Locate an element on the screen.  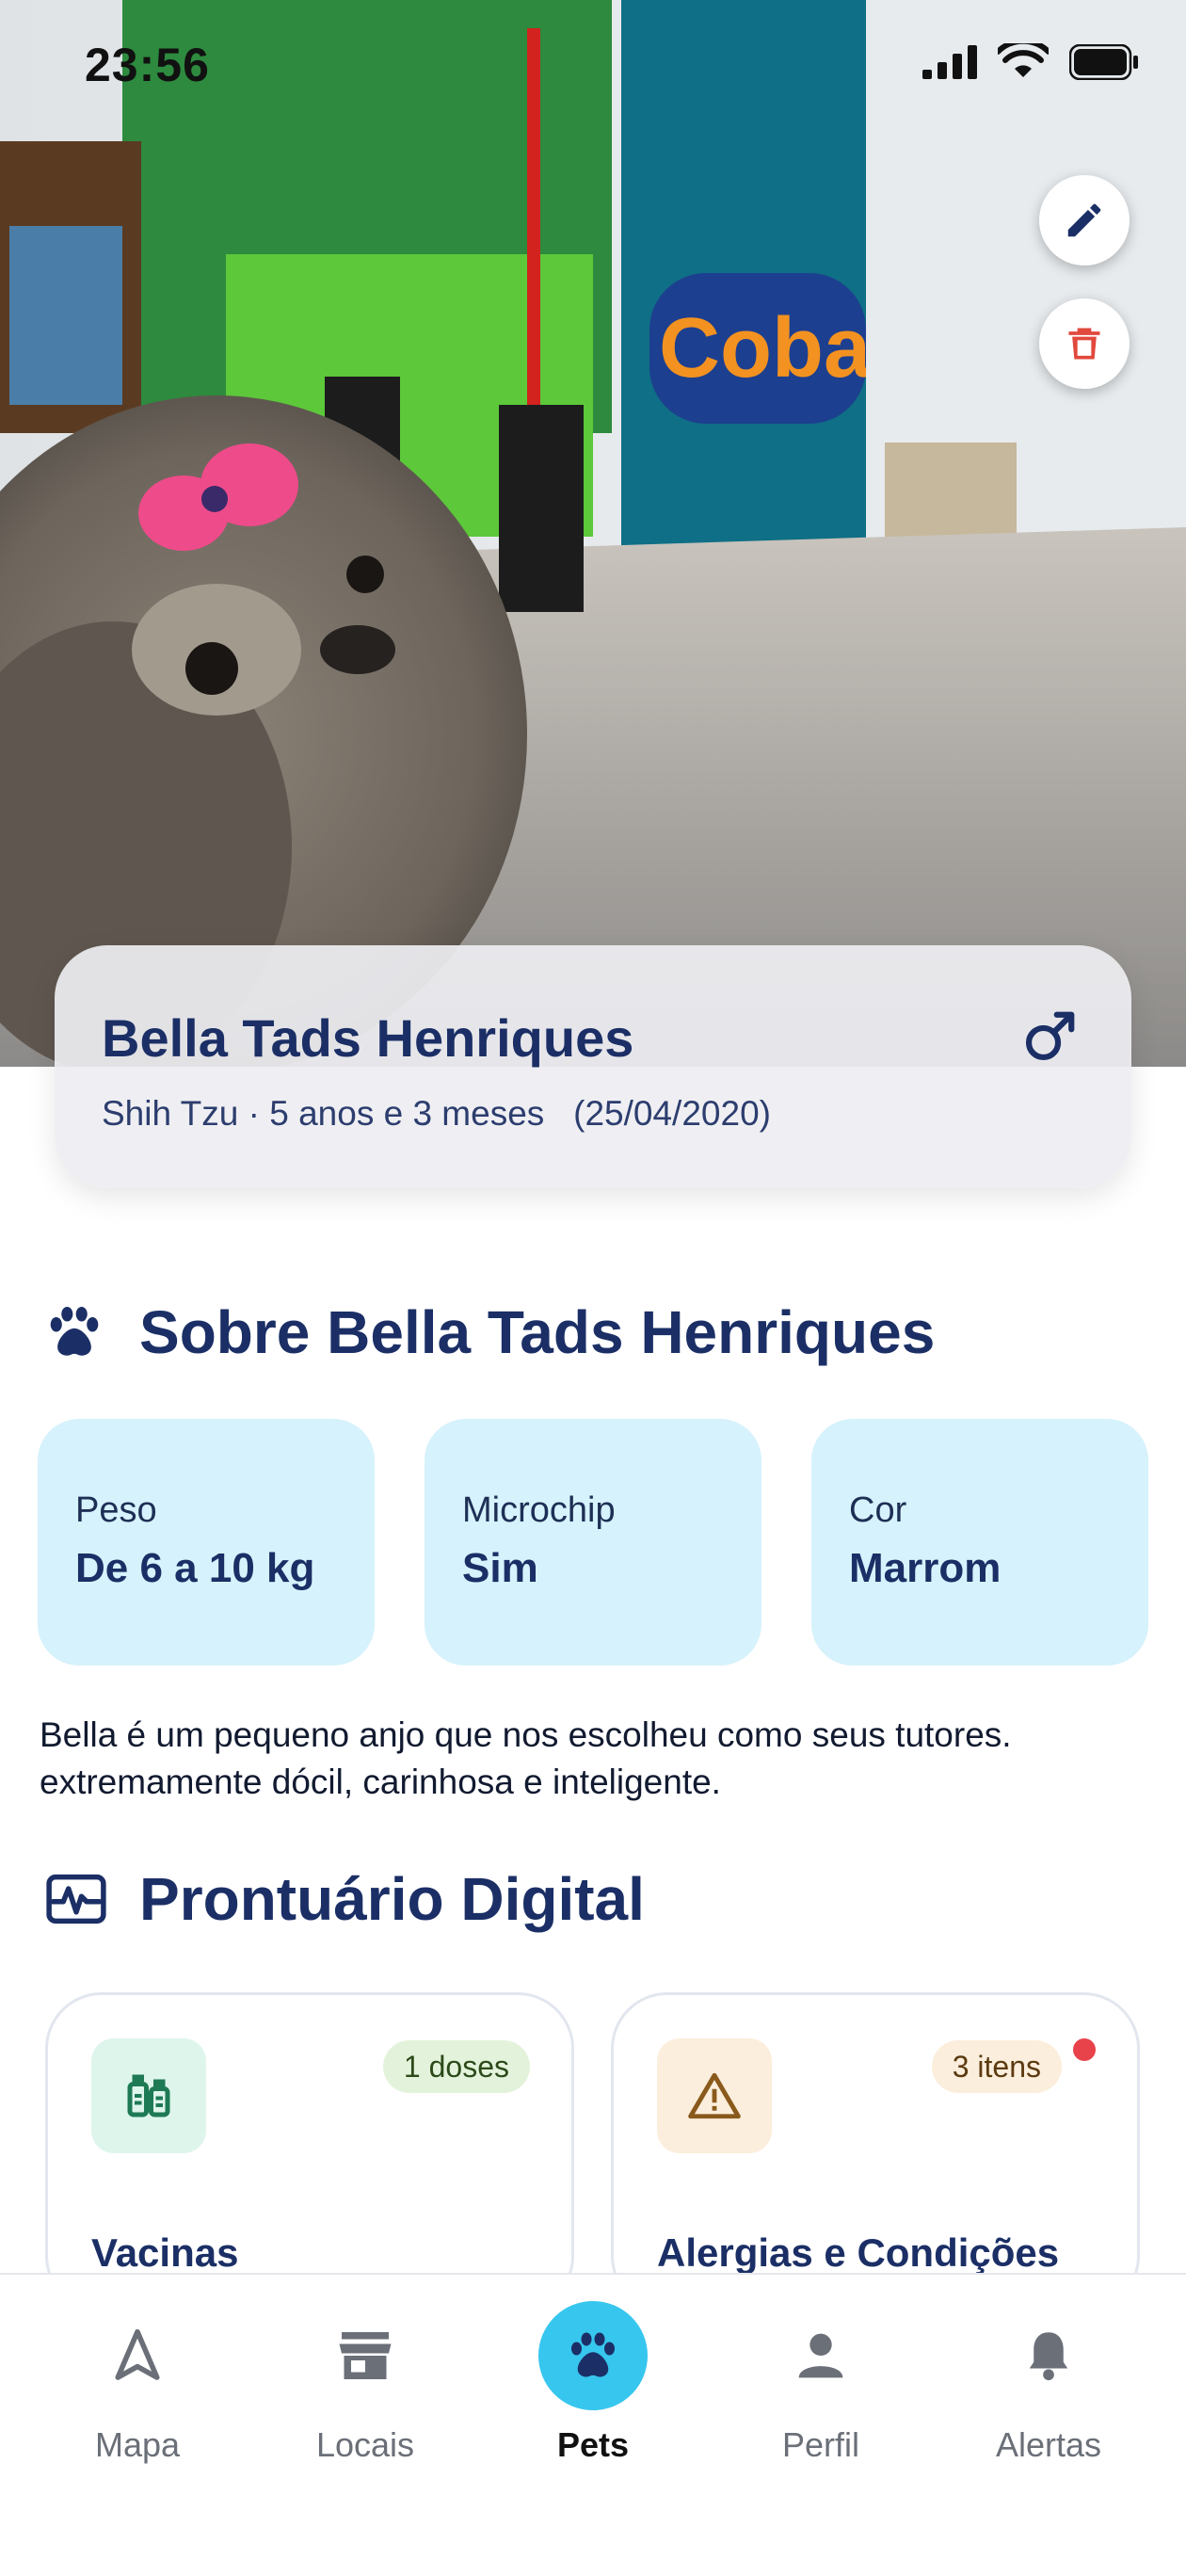
nav-label: Pets is located at coordinates (593, 2444).